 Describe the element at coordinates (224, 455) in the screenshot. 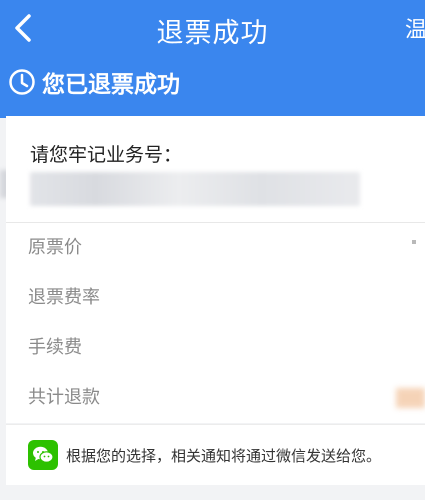

I see `notice-text: 根据您的选择，相关通知将通过微信发送给您。` at that location.